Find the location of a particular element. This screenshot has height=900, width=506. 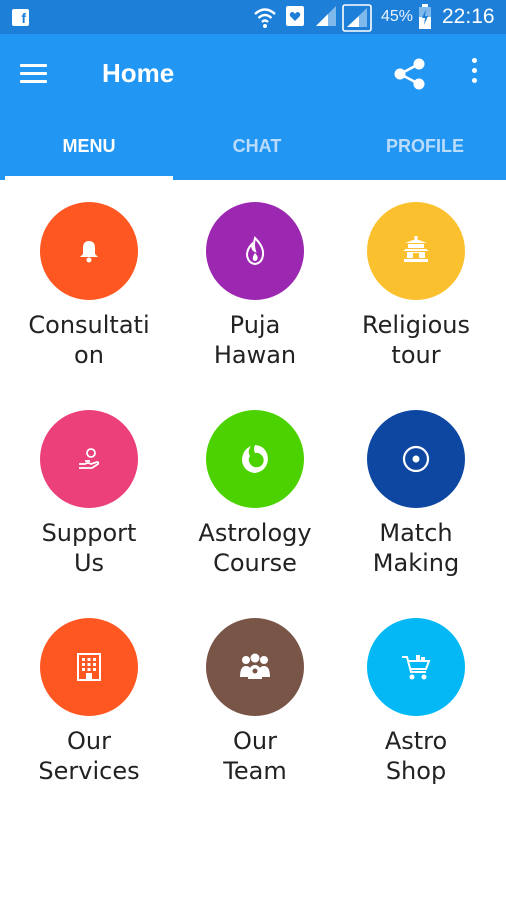

menu-item-consultation: Consultati on is located at coordinates (89, 286).